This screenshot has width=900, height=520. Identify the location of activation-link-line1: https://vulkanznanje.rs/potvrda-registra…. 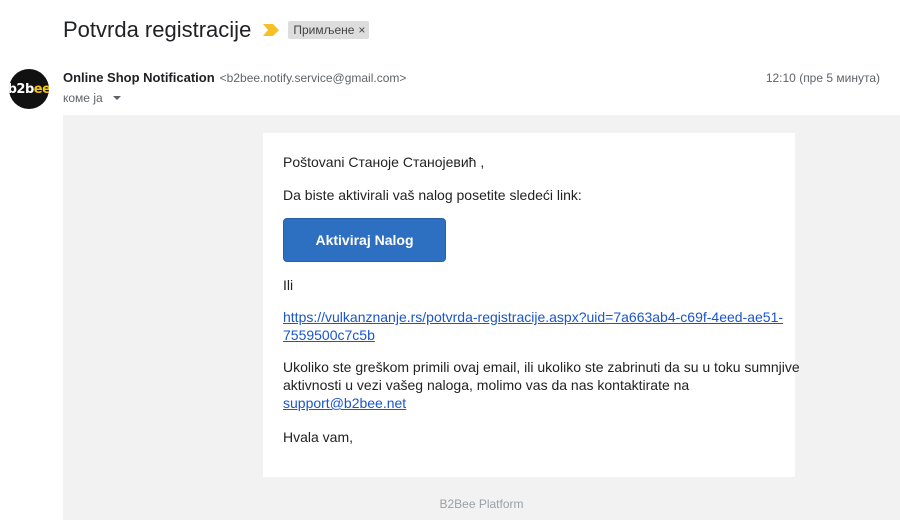
(533, 317).